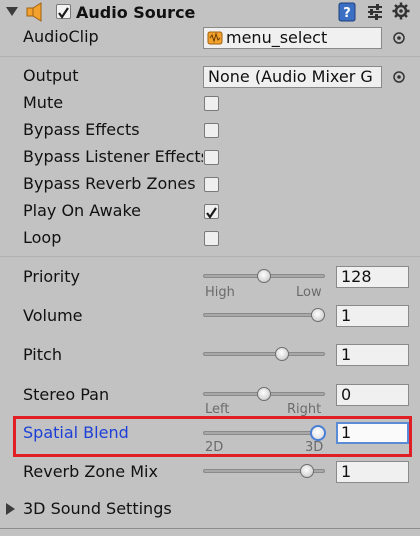 The width and height of the screenshot is (420, 536). I want to click on component-title: Audio Source, so click(136, 12).